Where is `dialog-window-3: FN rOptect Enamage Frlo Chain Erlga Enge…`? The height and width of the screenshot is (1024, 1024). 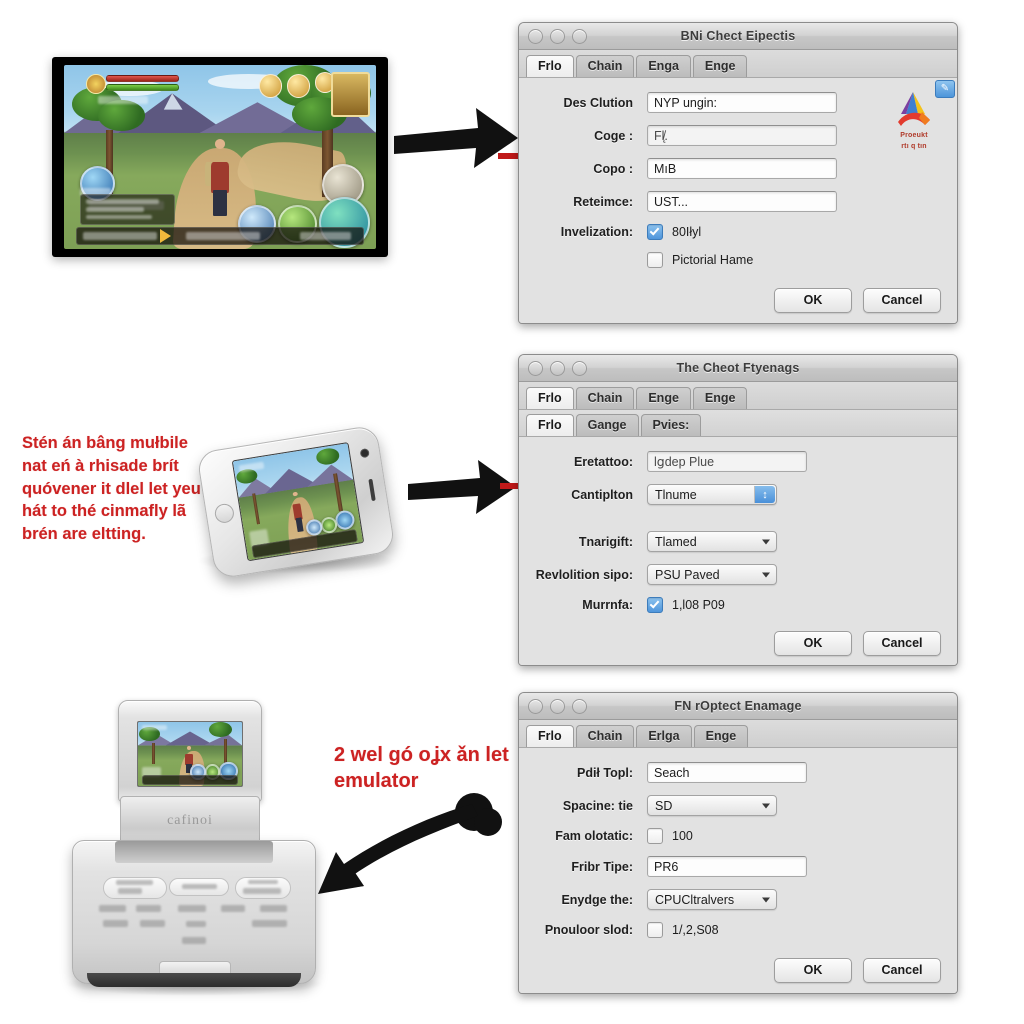
dialog-window-3: FN rOptect Enamage Frlo Chain Erlga Enge… is located at coordinates (738, 843).